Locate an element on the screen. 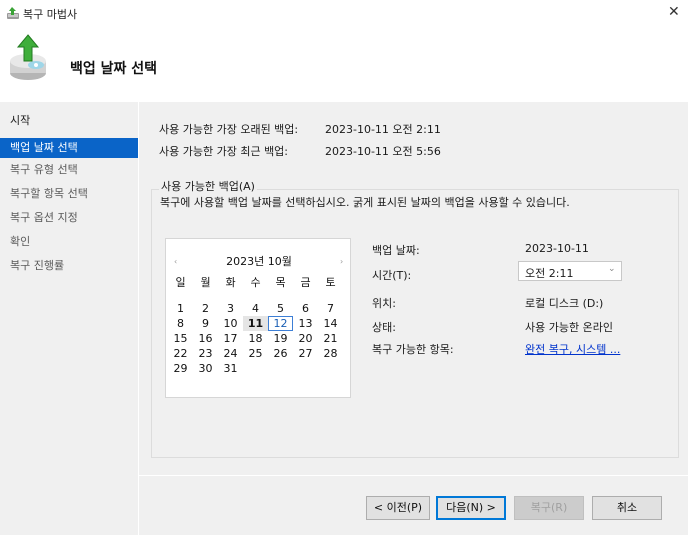 This screenshot has height=535, width=688. sidebar-item-select-recovery-type: 복구 유형 선택 is located at coordinates (69, 170).